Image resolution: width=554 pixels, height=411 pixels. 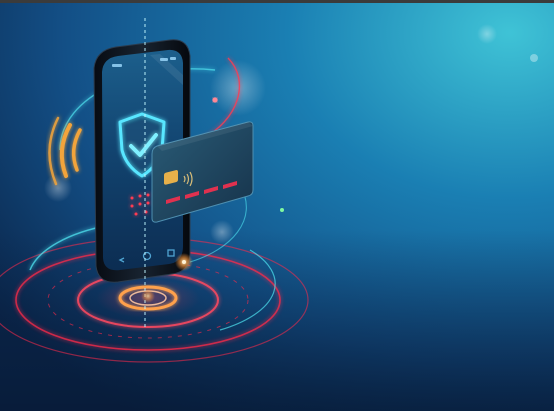 I want to click on top-border, so click(x=277, y=1).